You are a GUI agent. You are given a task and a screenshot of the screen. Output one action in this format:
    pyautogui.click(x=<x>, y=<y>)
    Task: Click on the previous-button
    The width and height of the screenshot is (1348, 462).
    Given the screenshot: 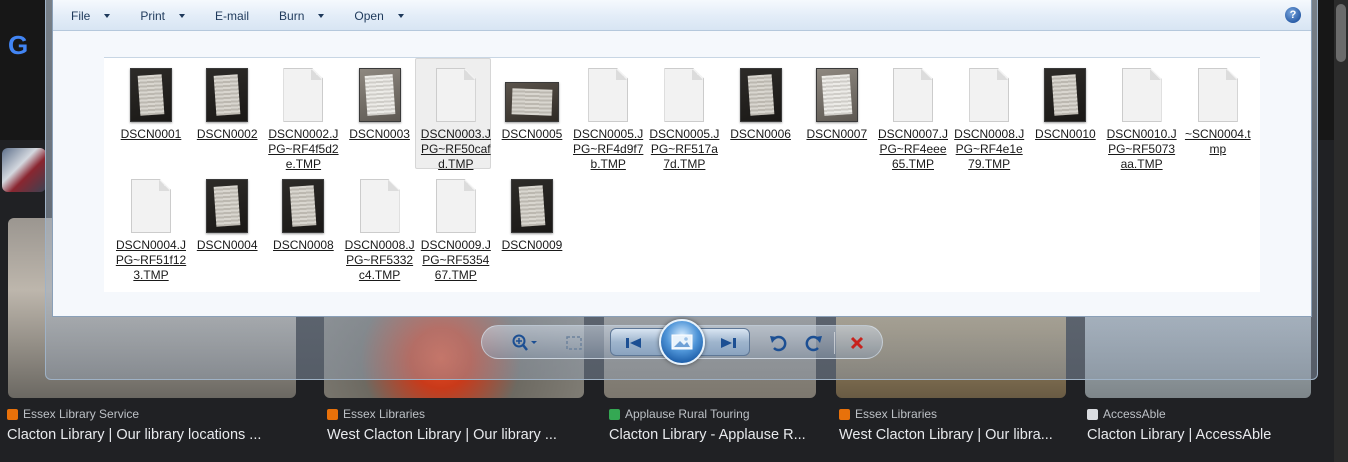 What is the action you would take?
    pyautogui.click(x=634, y=343)
    